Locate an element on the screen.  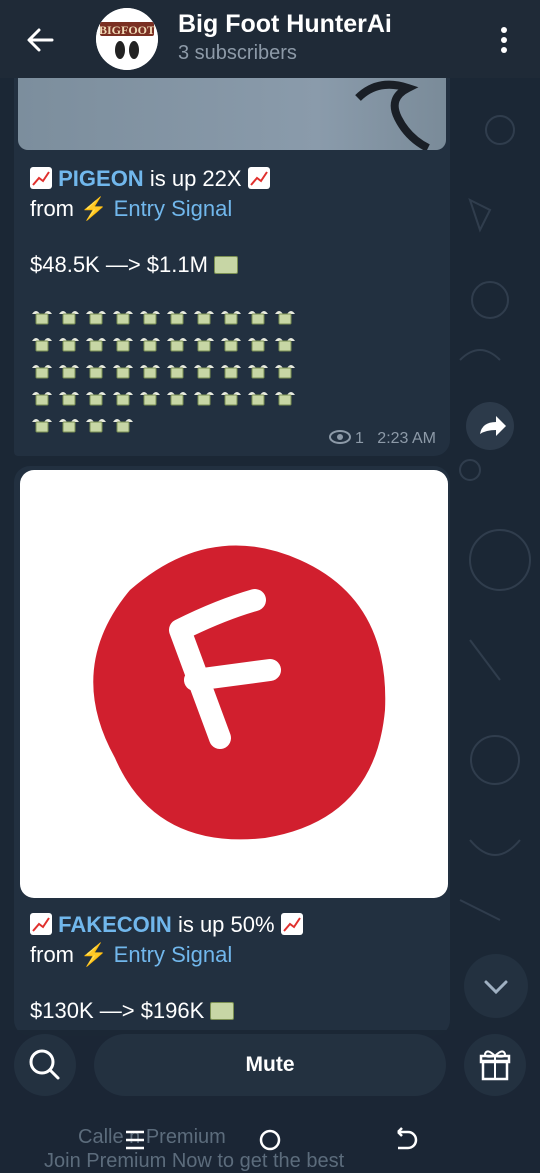
search-button is located at coordinates (45, 1065).